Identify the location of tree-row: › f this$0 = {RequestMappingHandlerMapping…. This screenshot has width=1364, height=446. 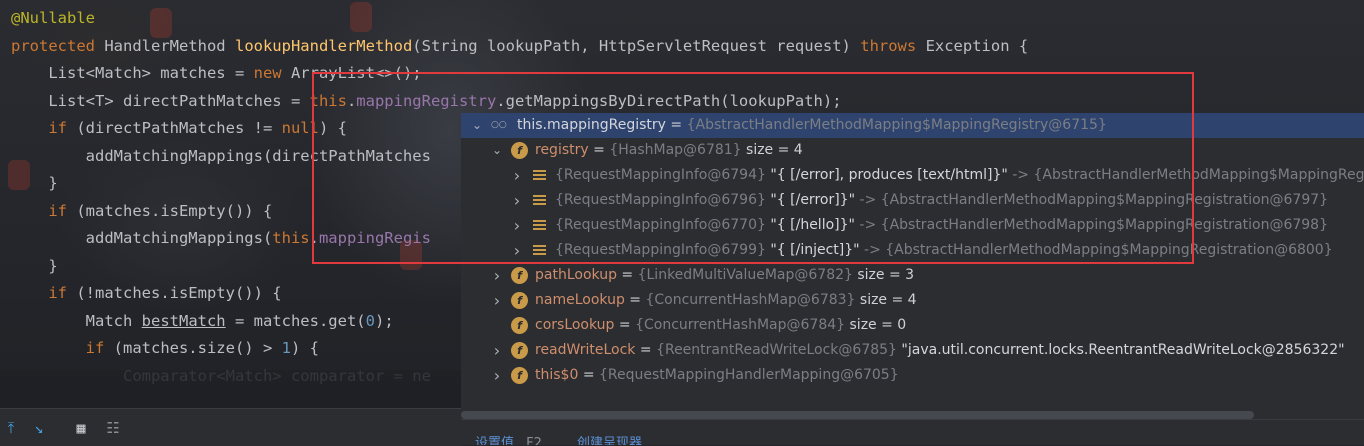
(912, 375).